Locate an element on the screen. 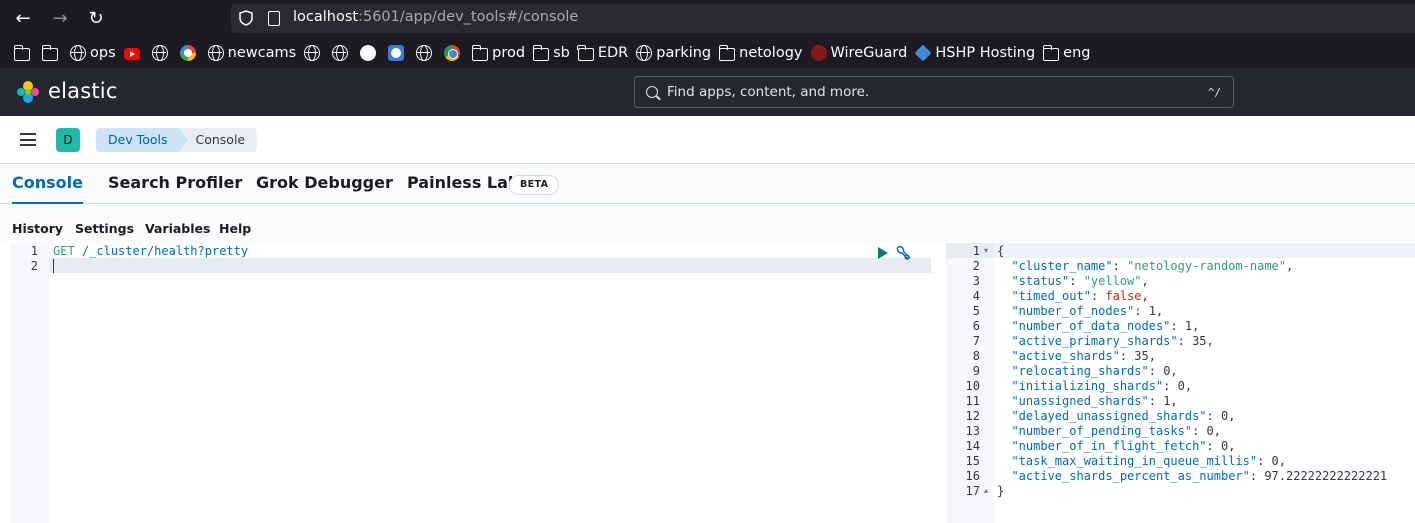 This screenshot has height=523, width=1415. request-line: GET /_cluster/health?pretty is located at coordinates (150, 251).